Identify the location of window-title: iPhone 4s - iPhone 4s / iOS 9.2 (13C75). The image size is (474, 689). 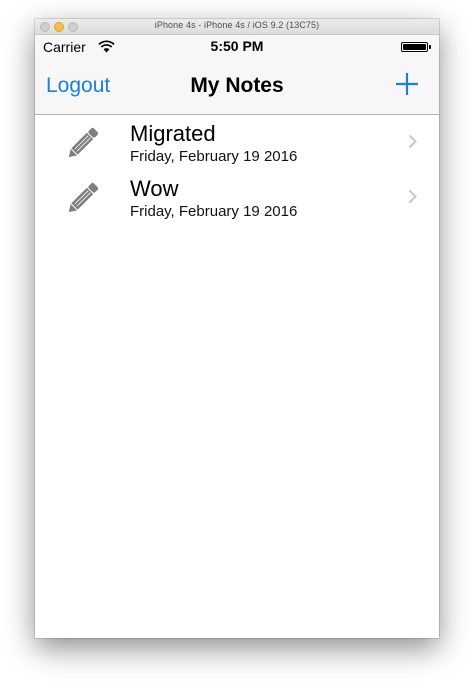
(237, 25).